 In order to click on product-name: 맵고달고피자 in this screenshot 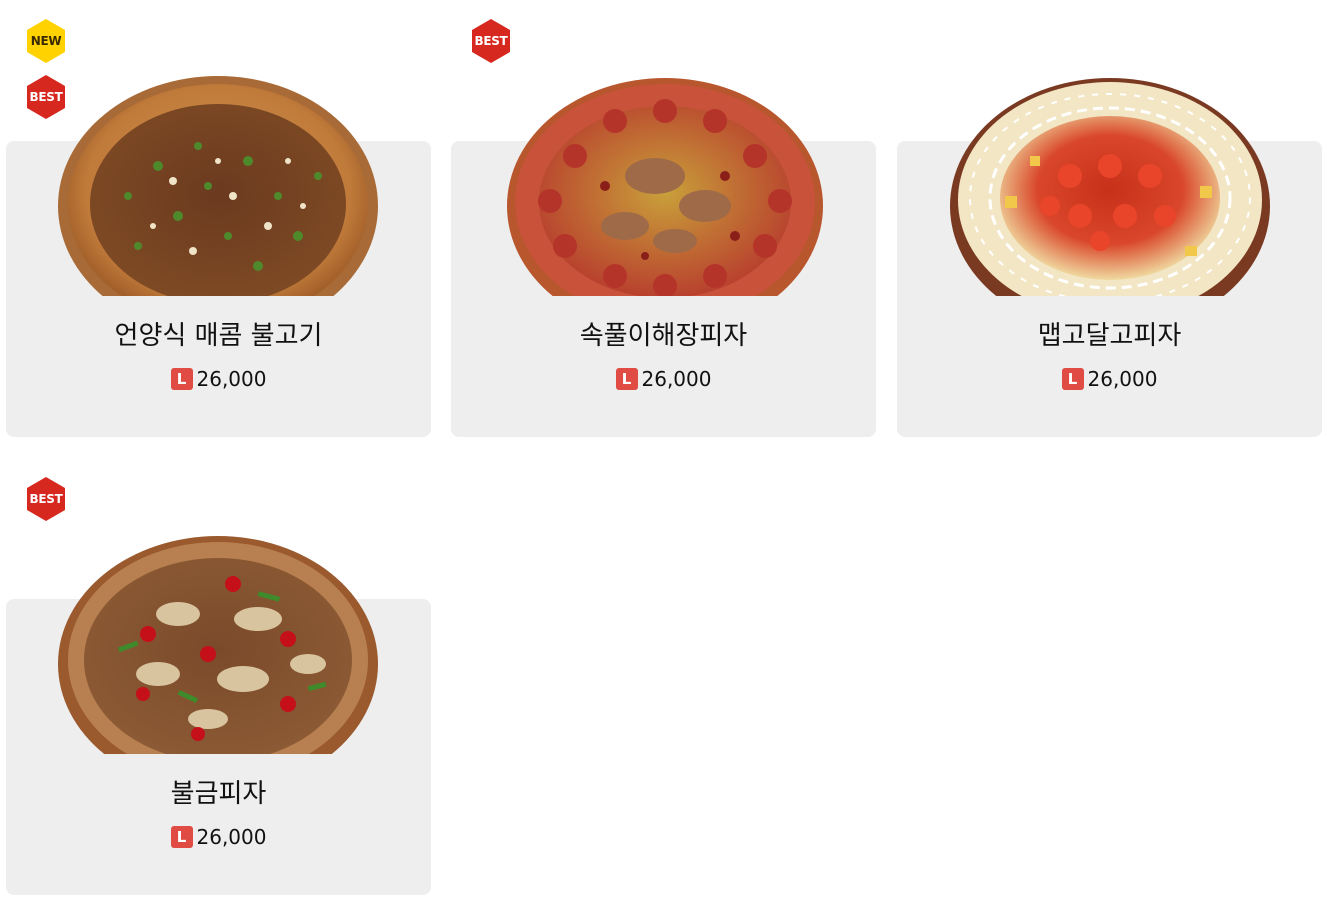, I will do `click(1109, 336)`.